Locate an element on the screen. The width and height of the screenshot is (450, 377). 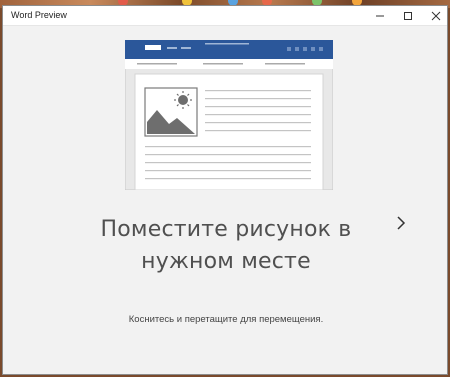
maximize-icon is located at coordinates (408, 16).